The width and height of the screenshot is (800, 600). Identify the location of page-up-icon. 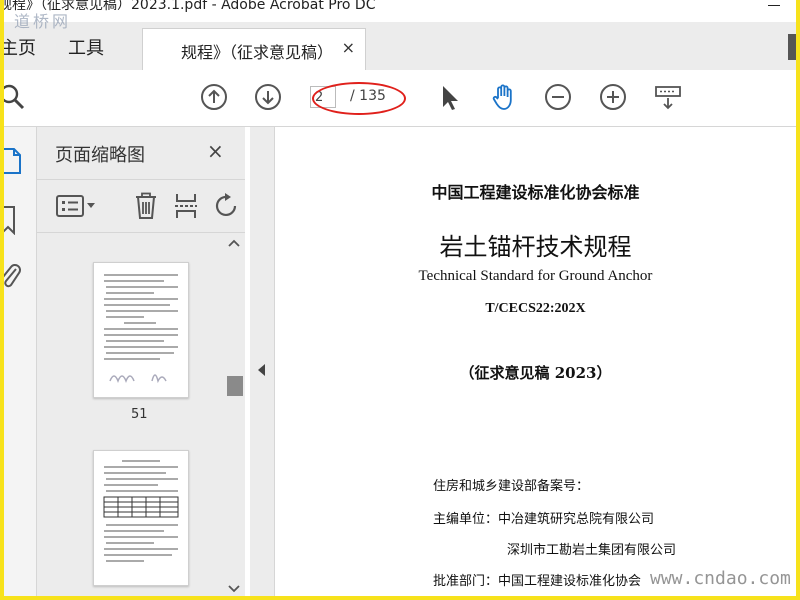
(214, 97).